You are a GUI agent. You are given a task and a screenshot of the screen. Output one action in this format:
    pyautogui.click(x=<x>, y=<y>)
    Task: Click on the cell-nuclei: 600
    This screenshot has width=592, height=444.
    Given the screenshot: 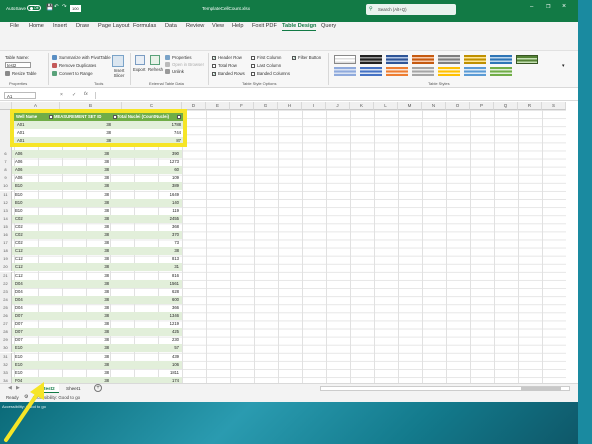 What is the action you would take?
    pyautogui.click(x=165, y=300)
    